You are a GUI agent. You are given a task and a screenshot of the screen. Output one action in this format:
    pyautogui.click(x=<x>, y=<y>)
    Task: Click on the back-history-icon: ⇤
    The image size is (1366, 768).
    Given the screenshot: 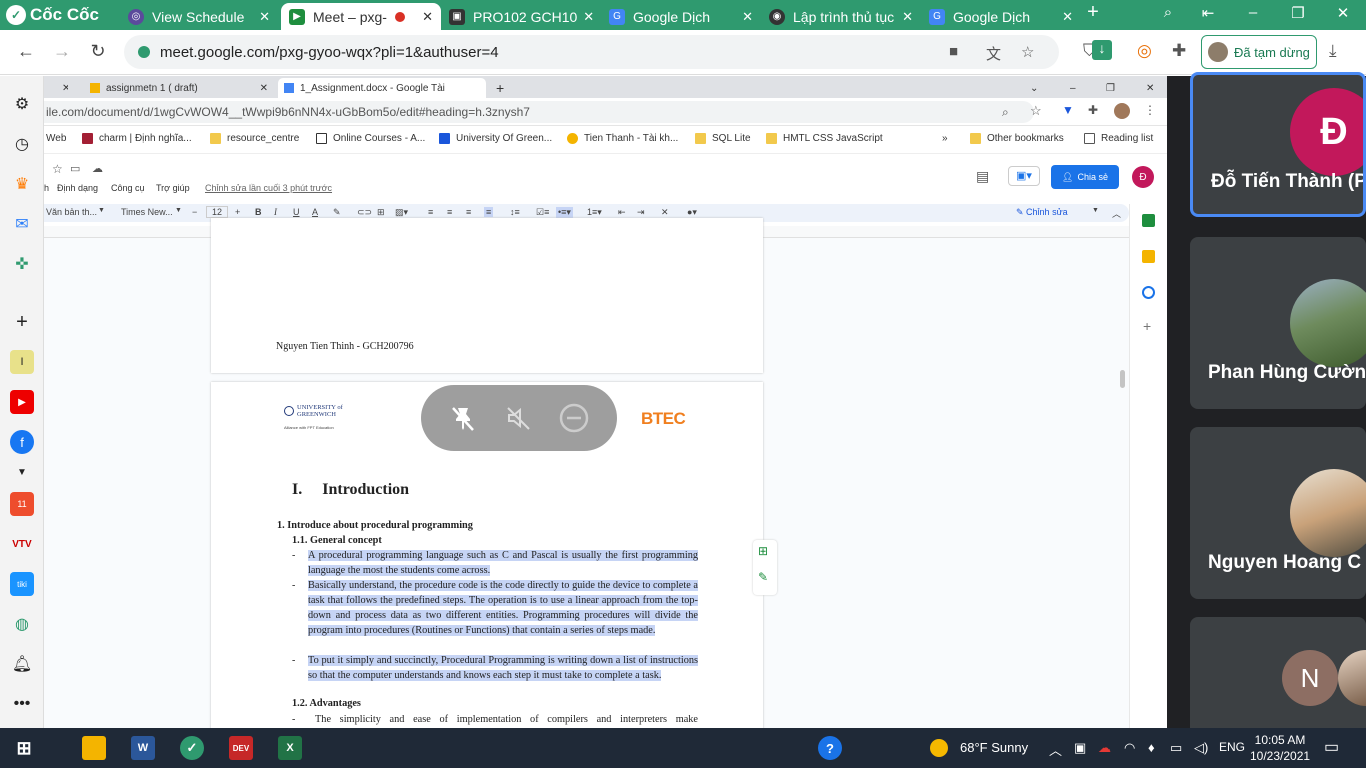 What is the action you would take?
    pyautogui.click(x=1208, y=13)
    